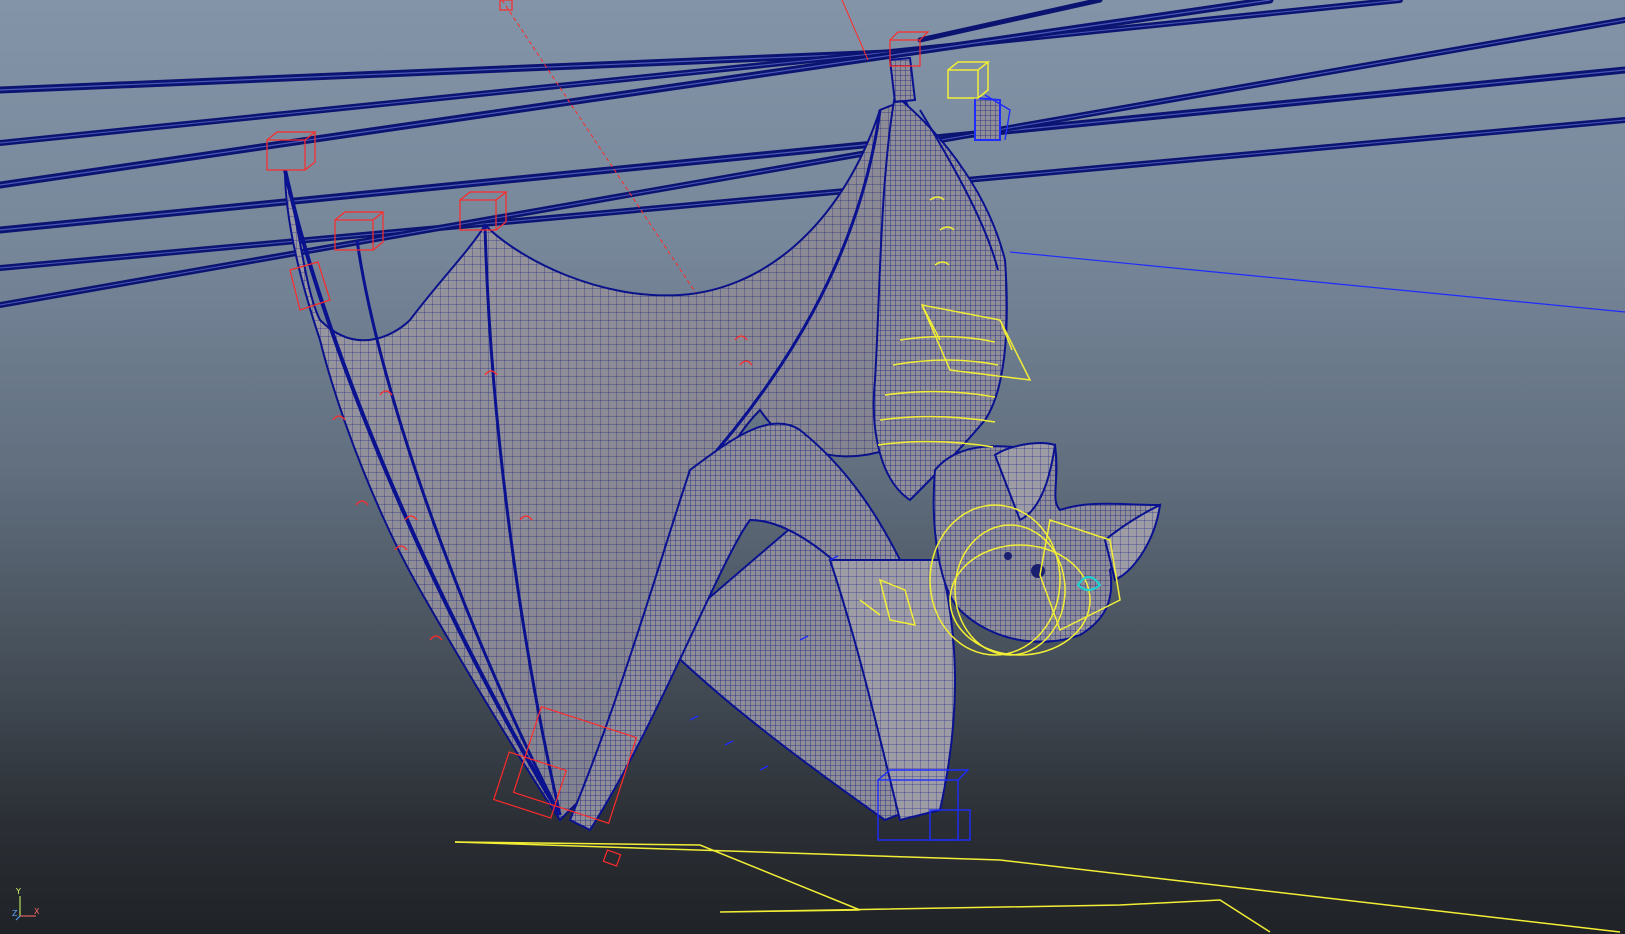 The image size is (1625, 934). I want to click on axis-gizmo-icon: Y Z X, so click(29, 905).